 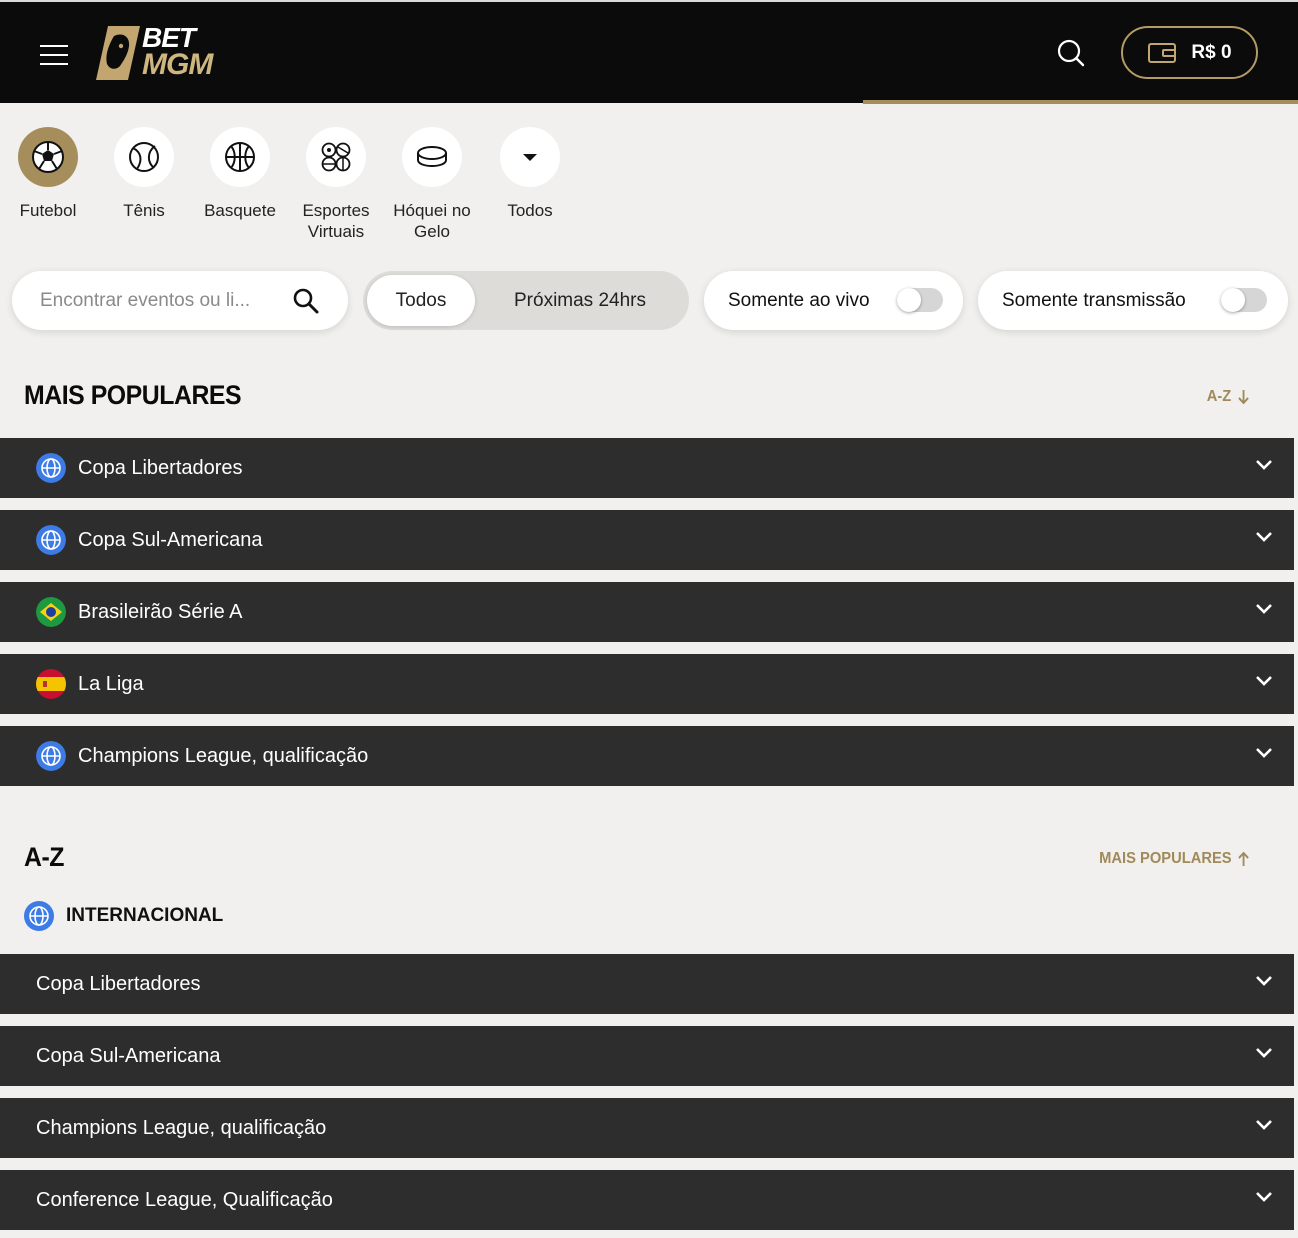 I want to click on basketball-icon, so click(x=240, y=157).